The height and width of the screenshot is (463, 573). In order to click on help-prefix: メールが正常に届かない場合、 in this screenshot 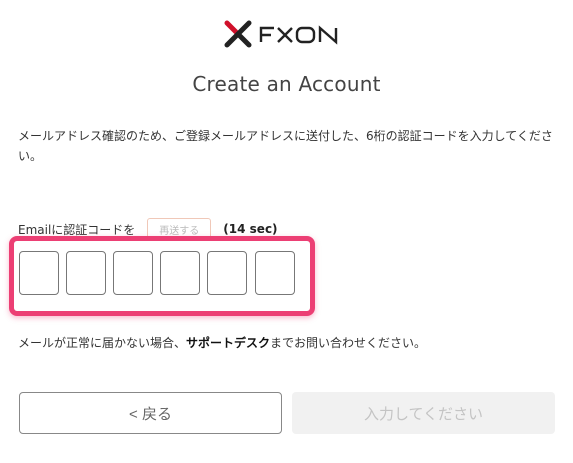, I will do `click(102, 343)`.